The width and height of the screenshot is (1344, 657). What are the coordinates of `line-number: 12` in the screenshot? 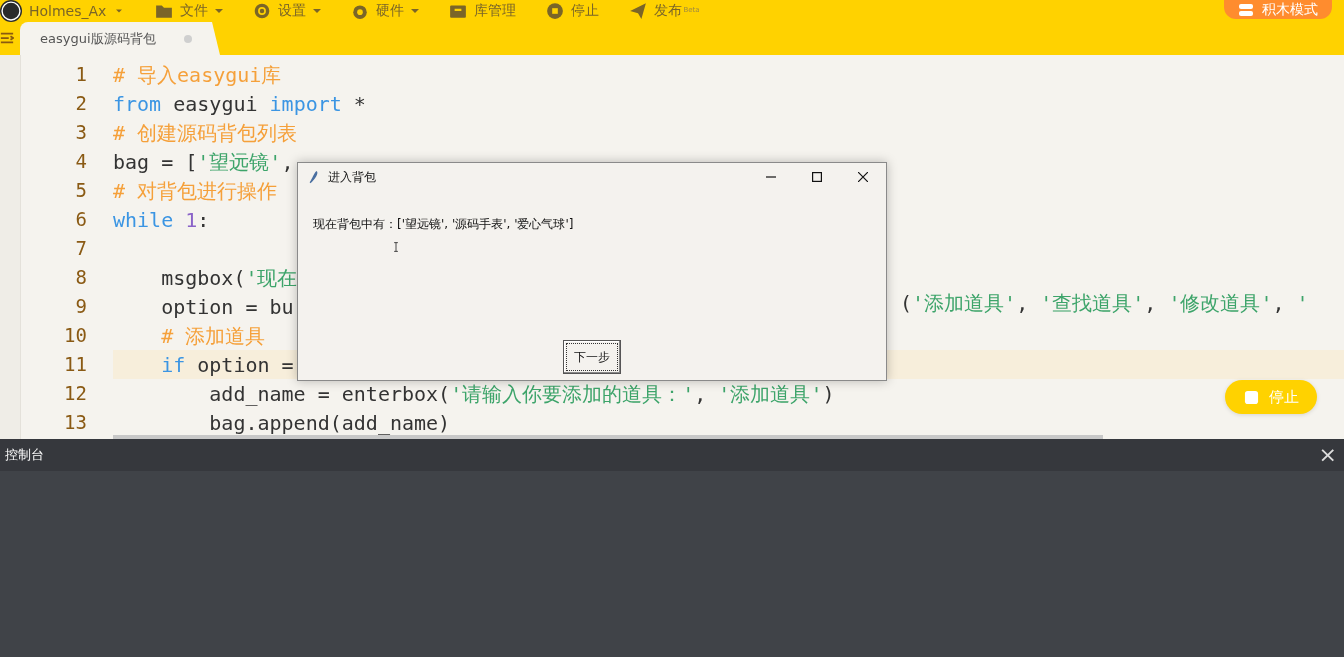 It's located at (75, 393).